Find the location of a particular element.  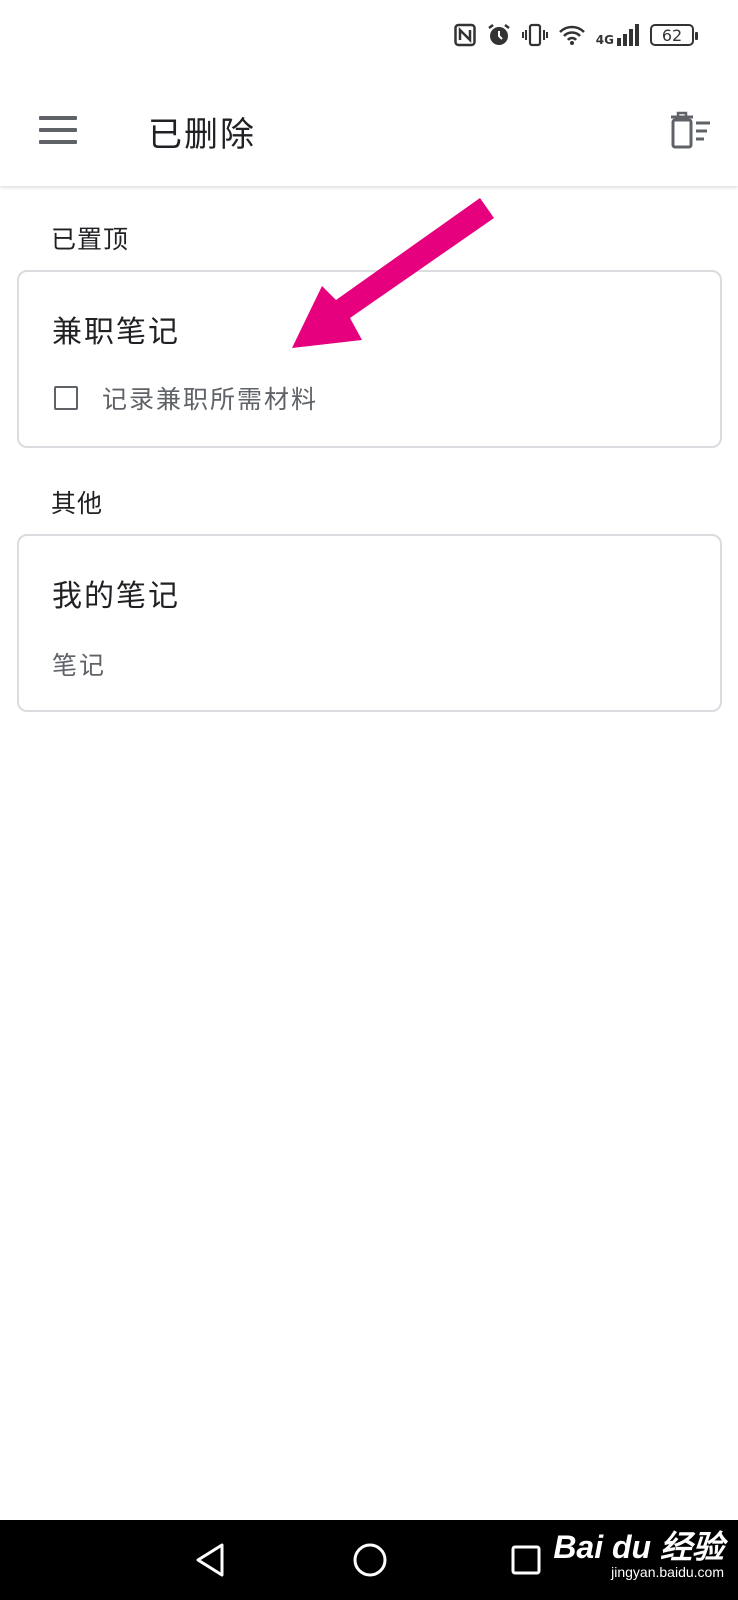

checklist-item-text: 记录兼职所需材料 is located at coordinates (210, 399).